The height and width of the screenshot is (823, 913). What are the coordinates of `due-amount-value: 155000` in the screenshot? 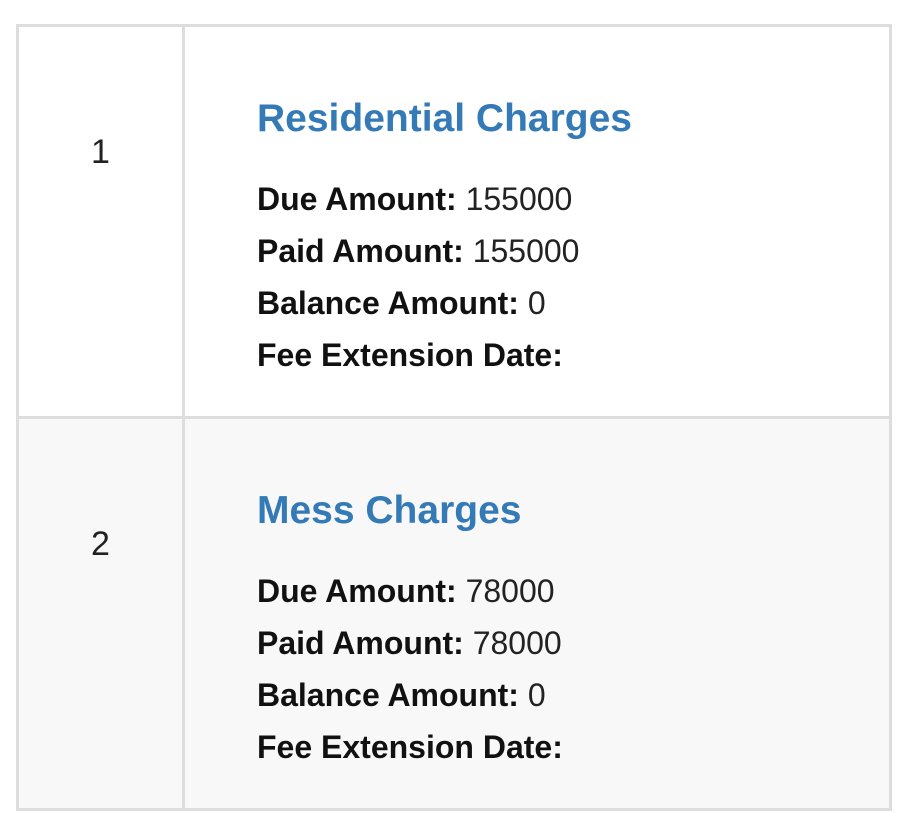 It's located at (519, 199).